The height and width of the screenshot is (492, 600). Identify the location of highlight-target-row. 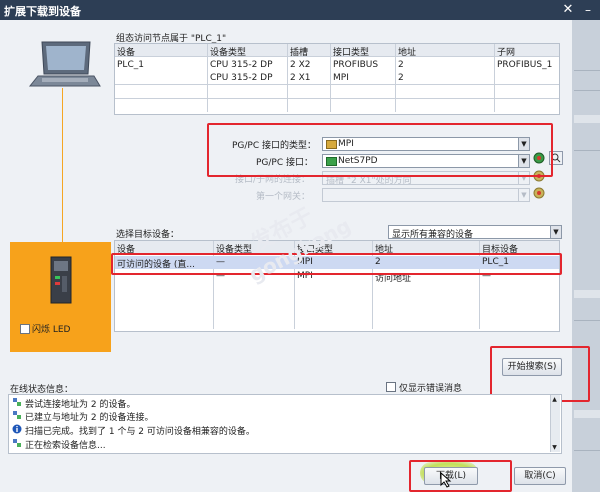
(336, 264).